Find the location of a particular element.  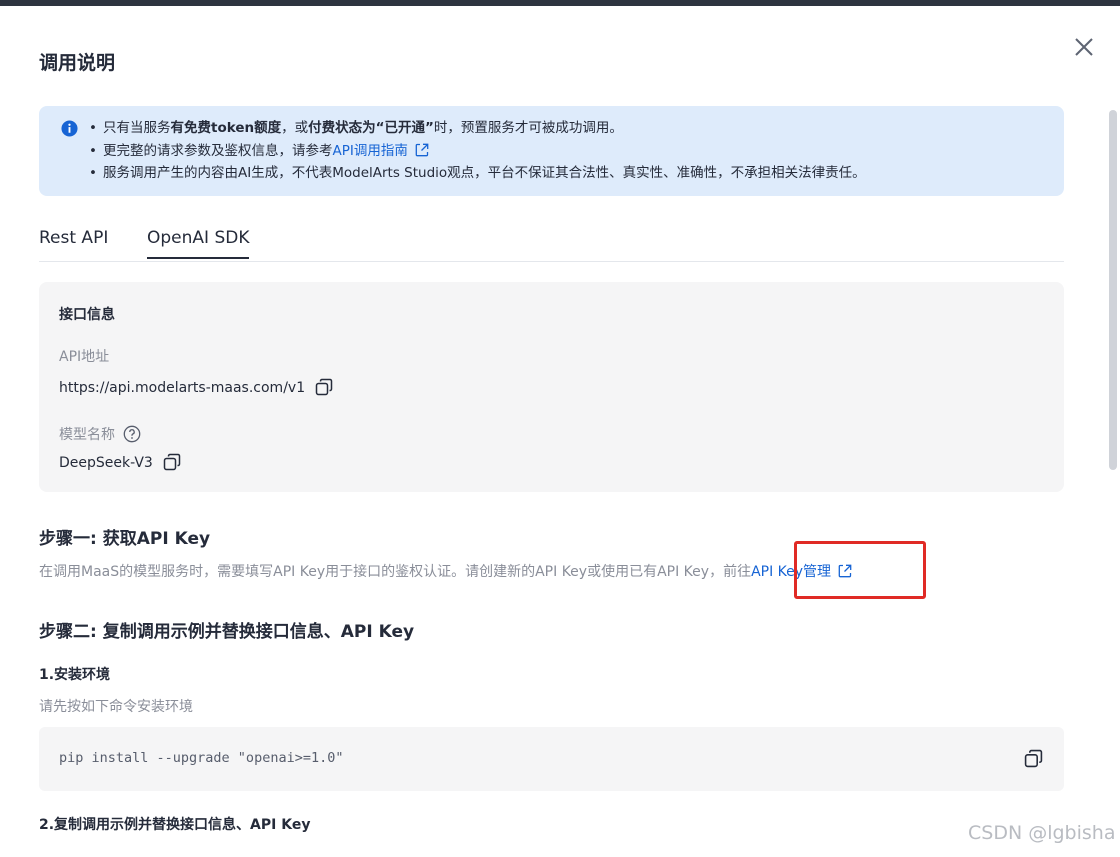

watermark: CSDN @lgbisha is located at coordinates (1042, 833).